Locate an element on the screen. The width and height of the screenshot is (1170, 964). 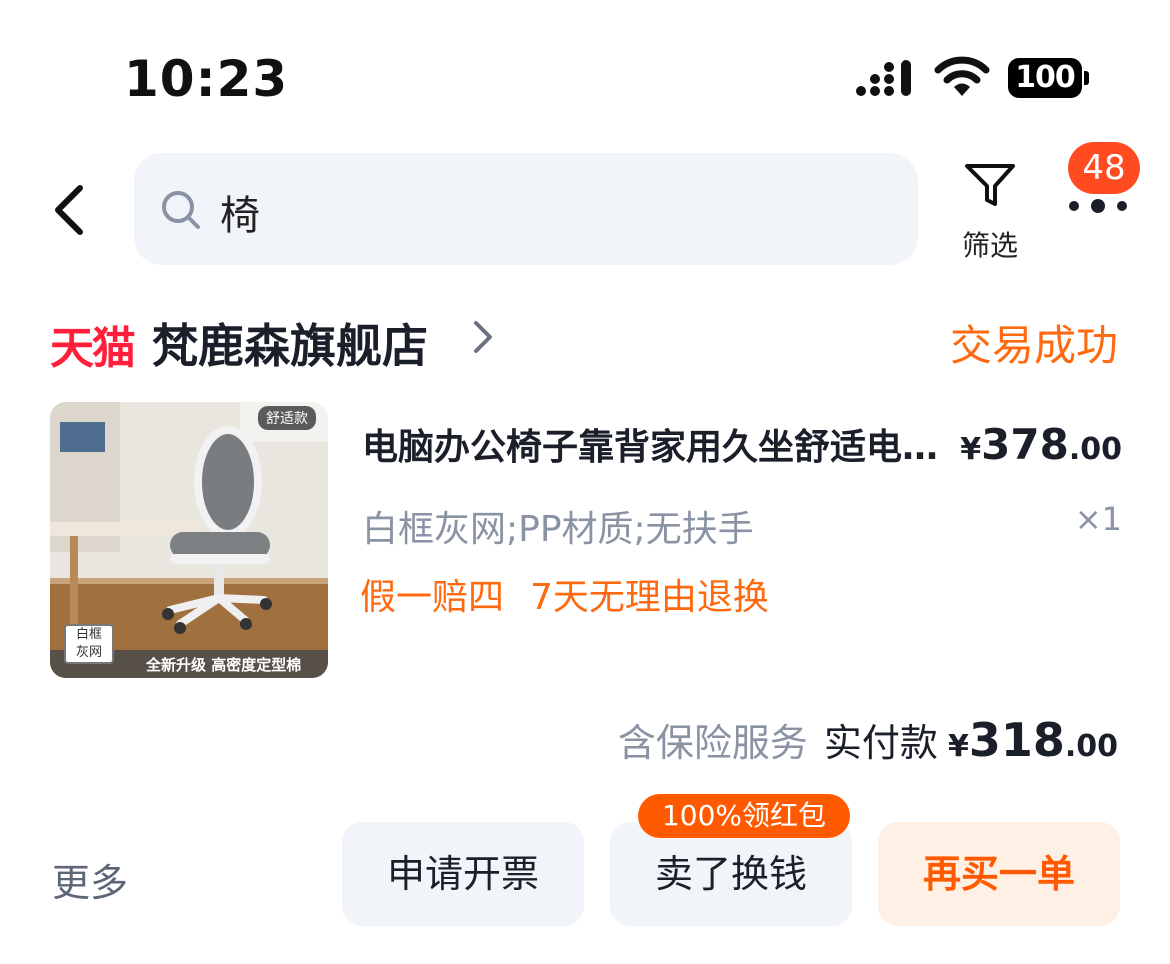
paid-label: 实付款 is located at coordinates (880, 743).